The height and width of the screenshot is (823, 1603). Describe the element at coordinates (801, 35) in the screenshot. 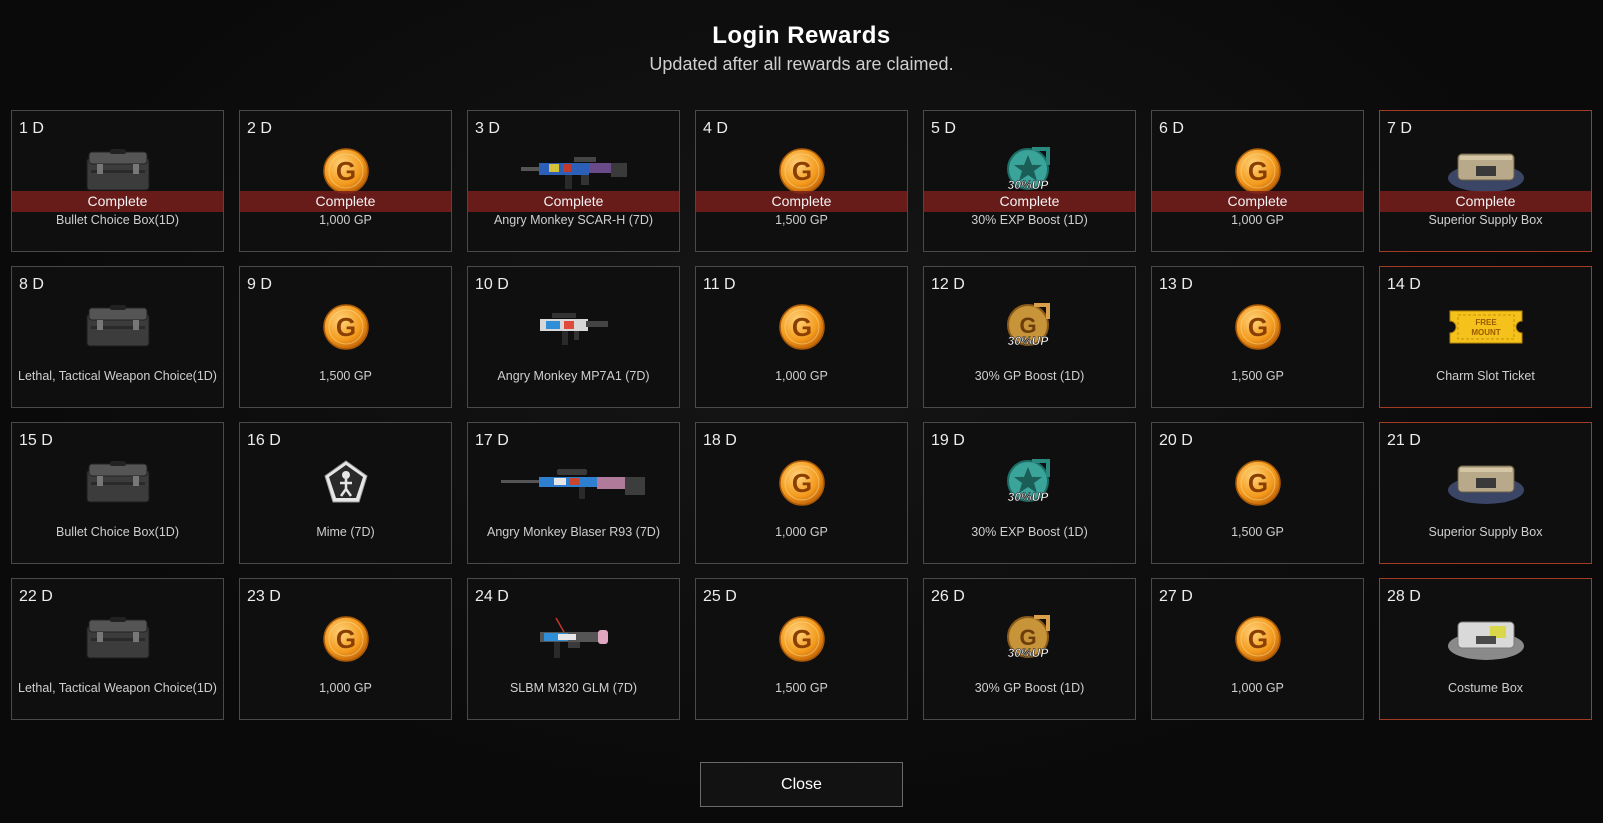

I see `page-title: Login Rewards` at that location.